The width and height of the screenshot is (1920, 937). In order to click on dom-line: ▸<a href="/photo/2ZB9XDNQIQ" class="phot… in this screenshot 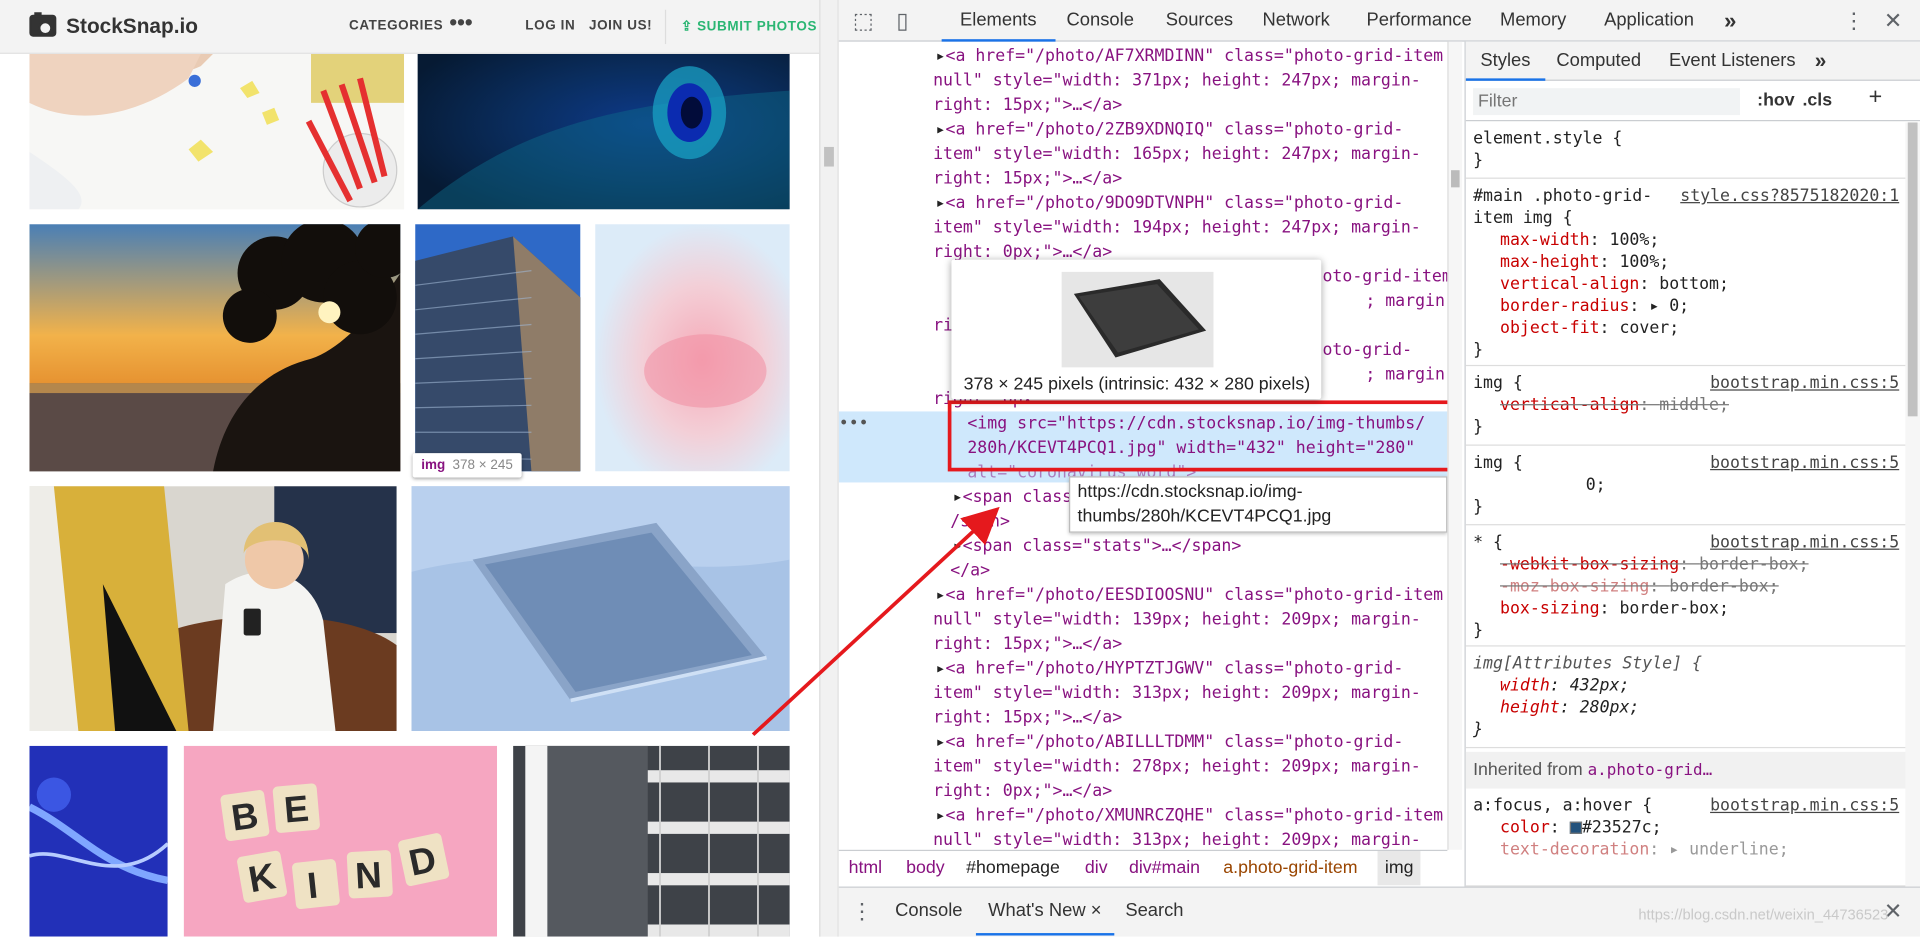, I will do `click(1170, 130)`.